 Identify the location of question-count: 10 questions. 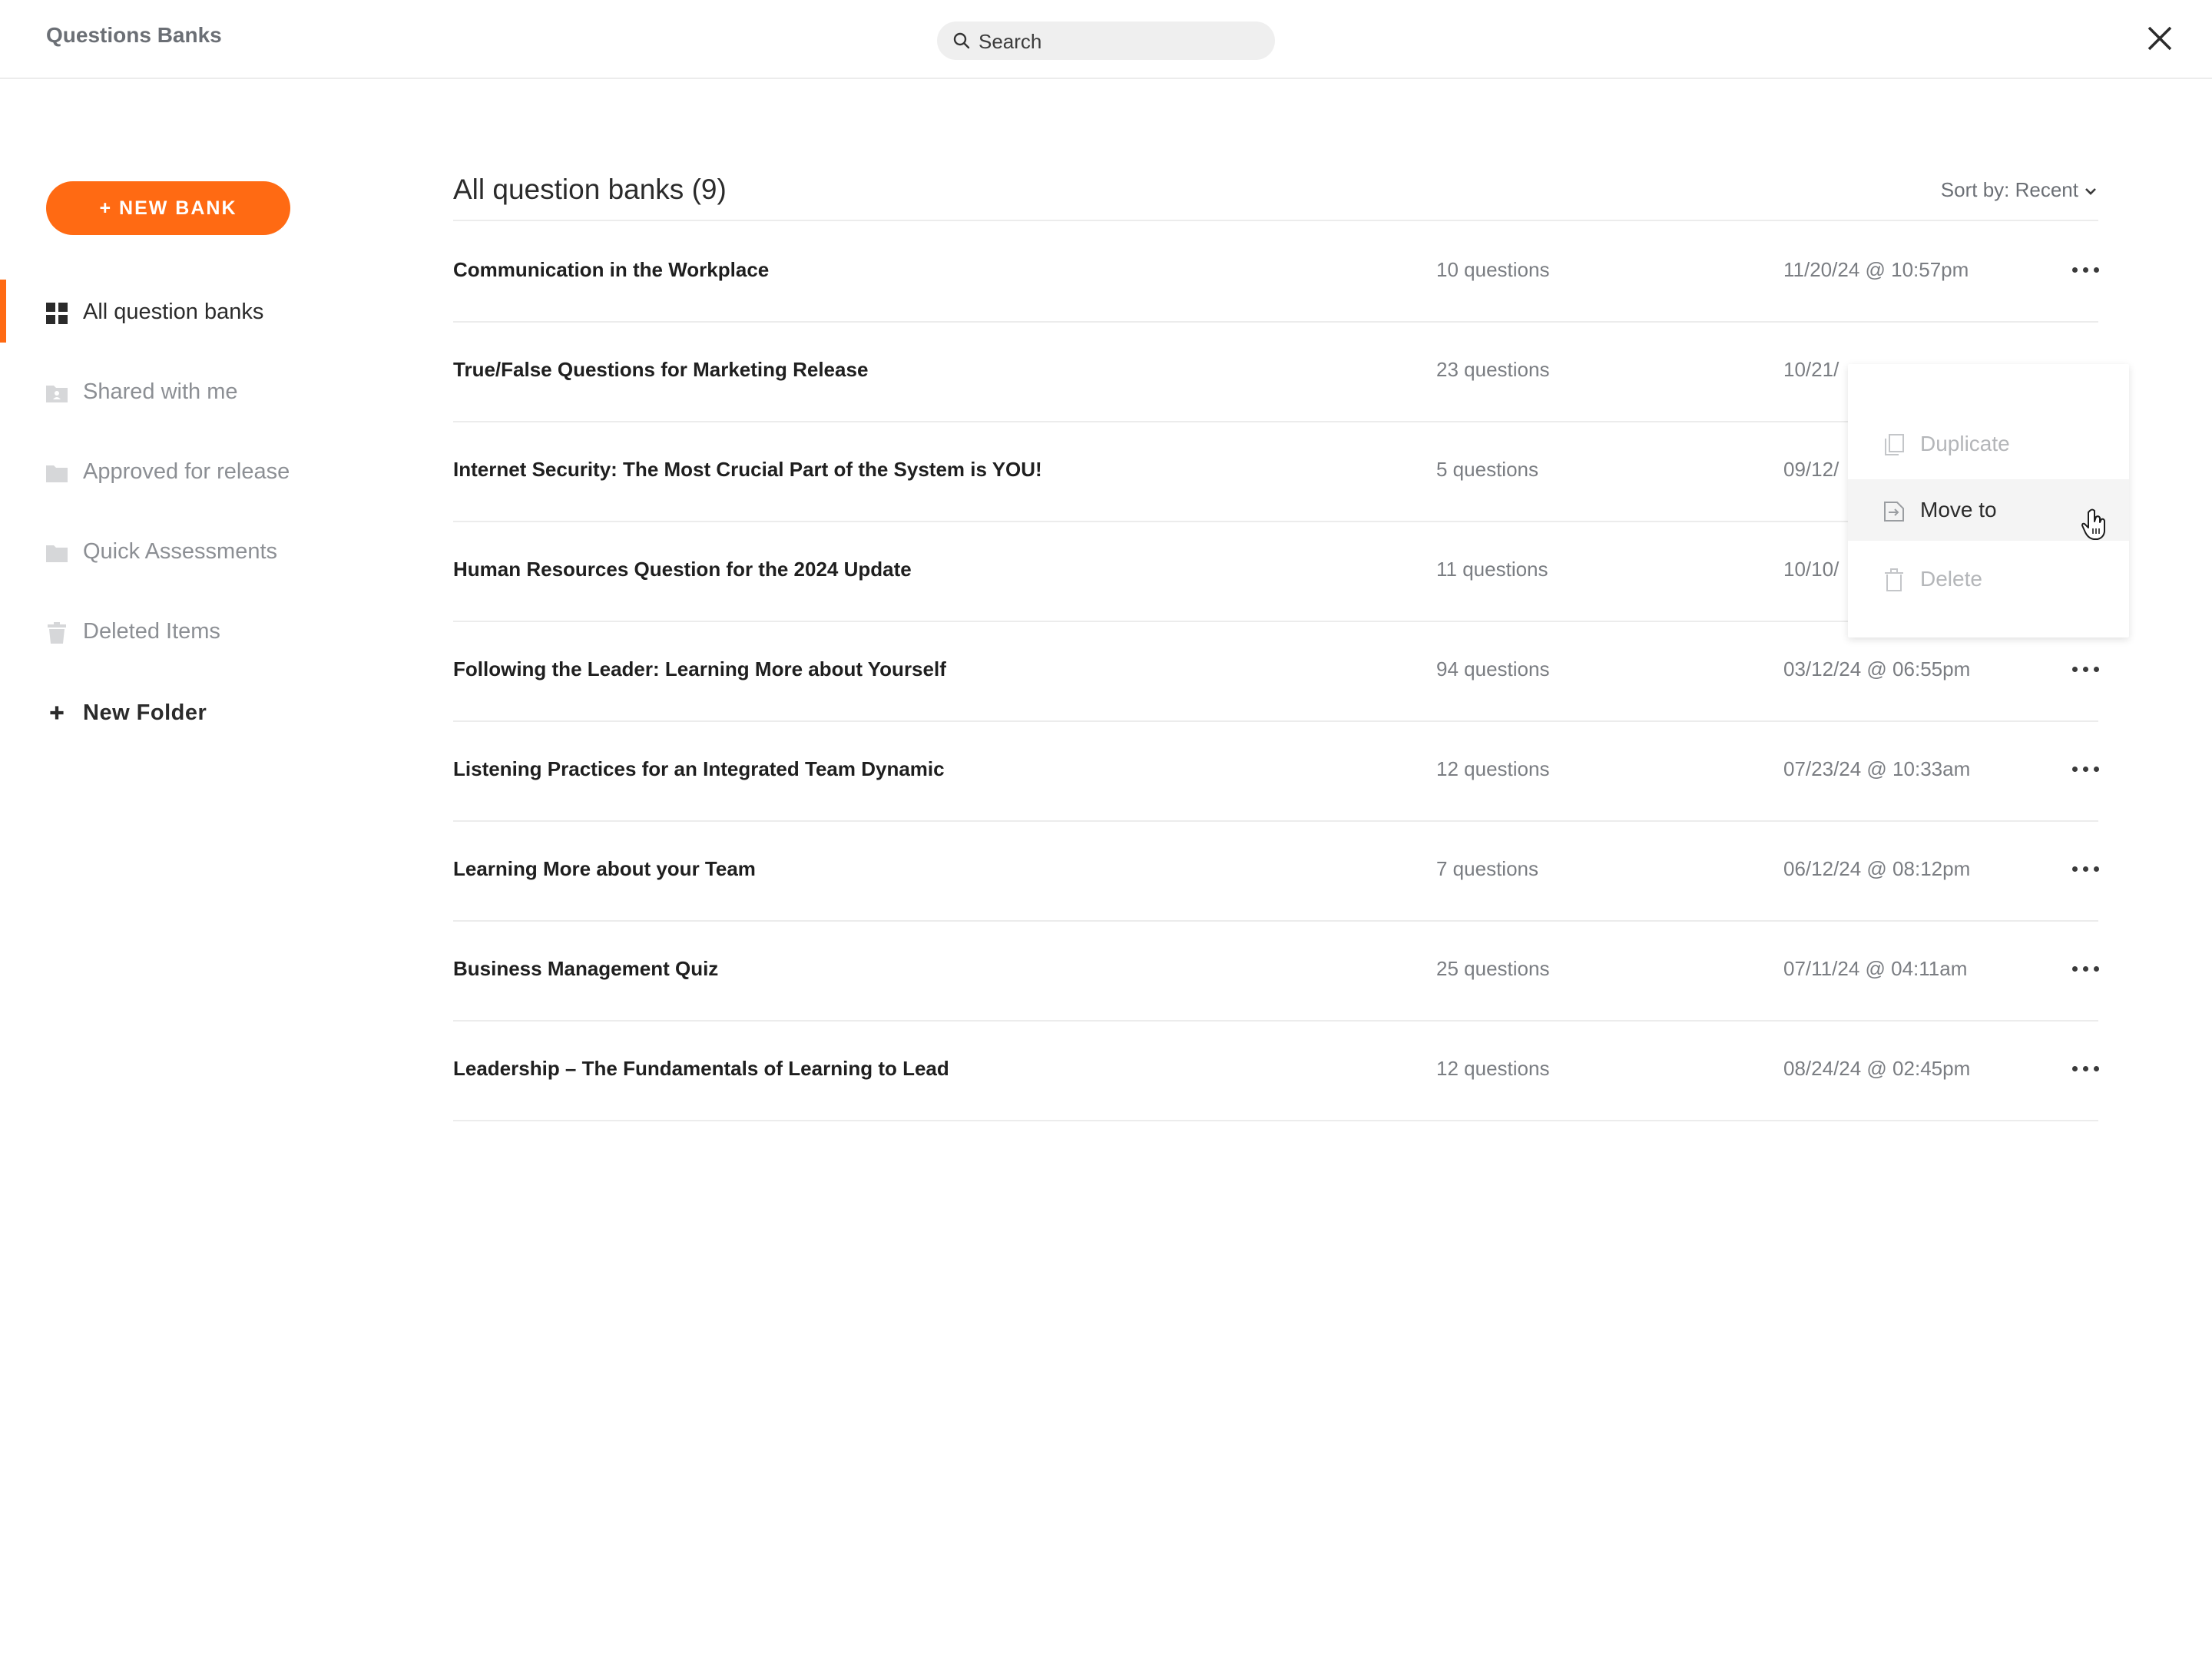
(1493, 269).